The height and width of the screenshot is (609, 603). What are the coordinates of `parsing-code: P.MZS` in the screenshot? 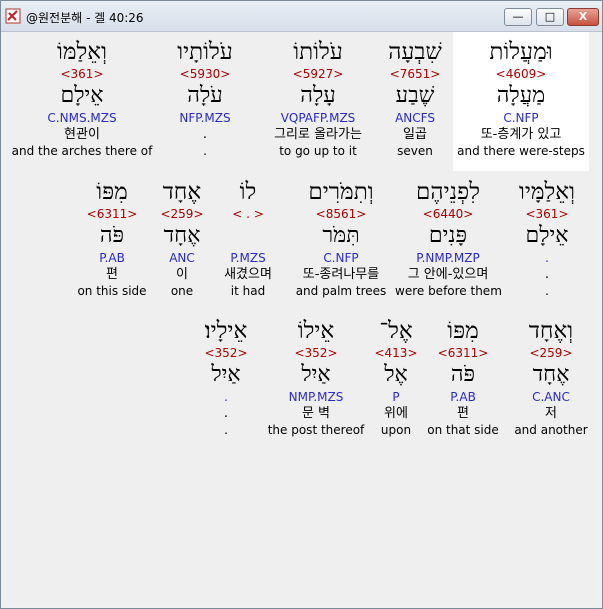 It's located at (248, 258).